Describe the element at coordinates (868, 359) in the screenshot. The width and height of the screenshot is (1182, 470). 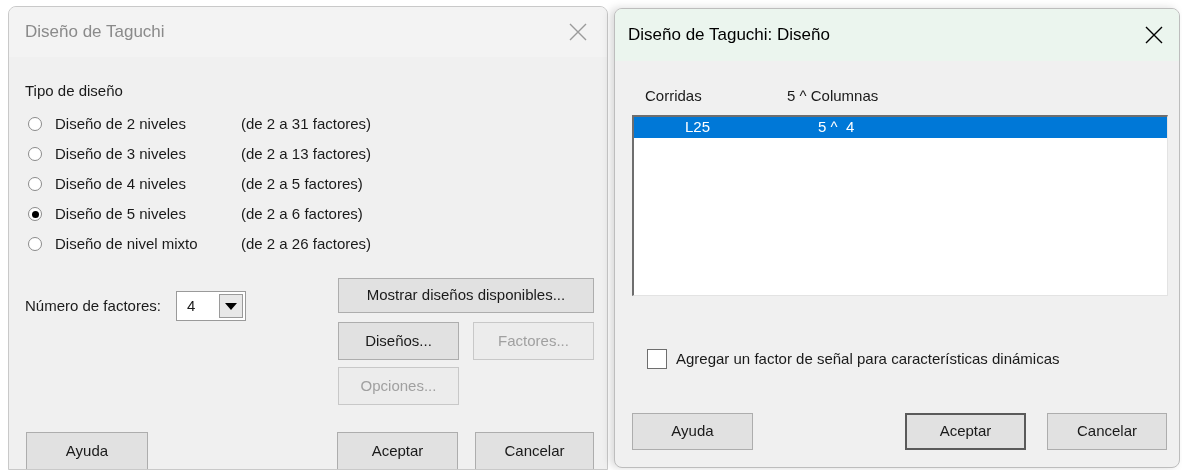
I see `checkbox-label: Agregar un factor de señal para características dinámicas` at that location.